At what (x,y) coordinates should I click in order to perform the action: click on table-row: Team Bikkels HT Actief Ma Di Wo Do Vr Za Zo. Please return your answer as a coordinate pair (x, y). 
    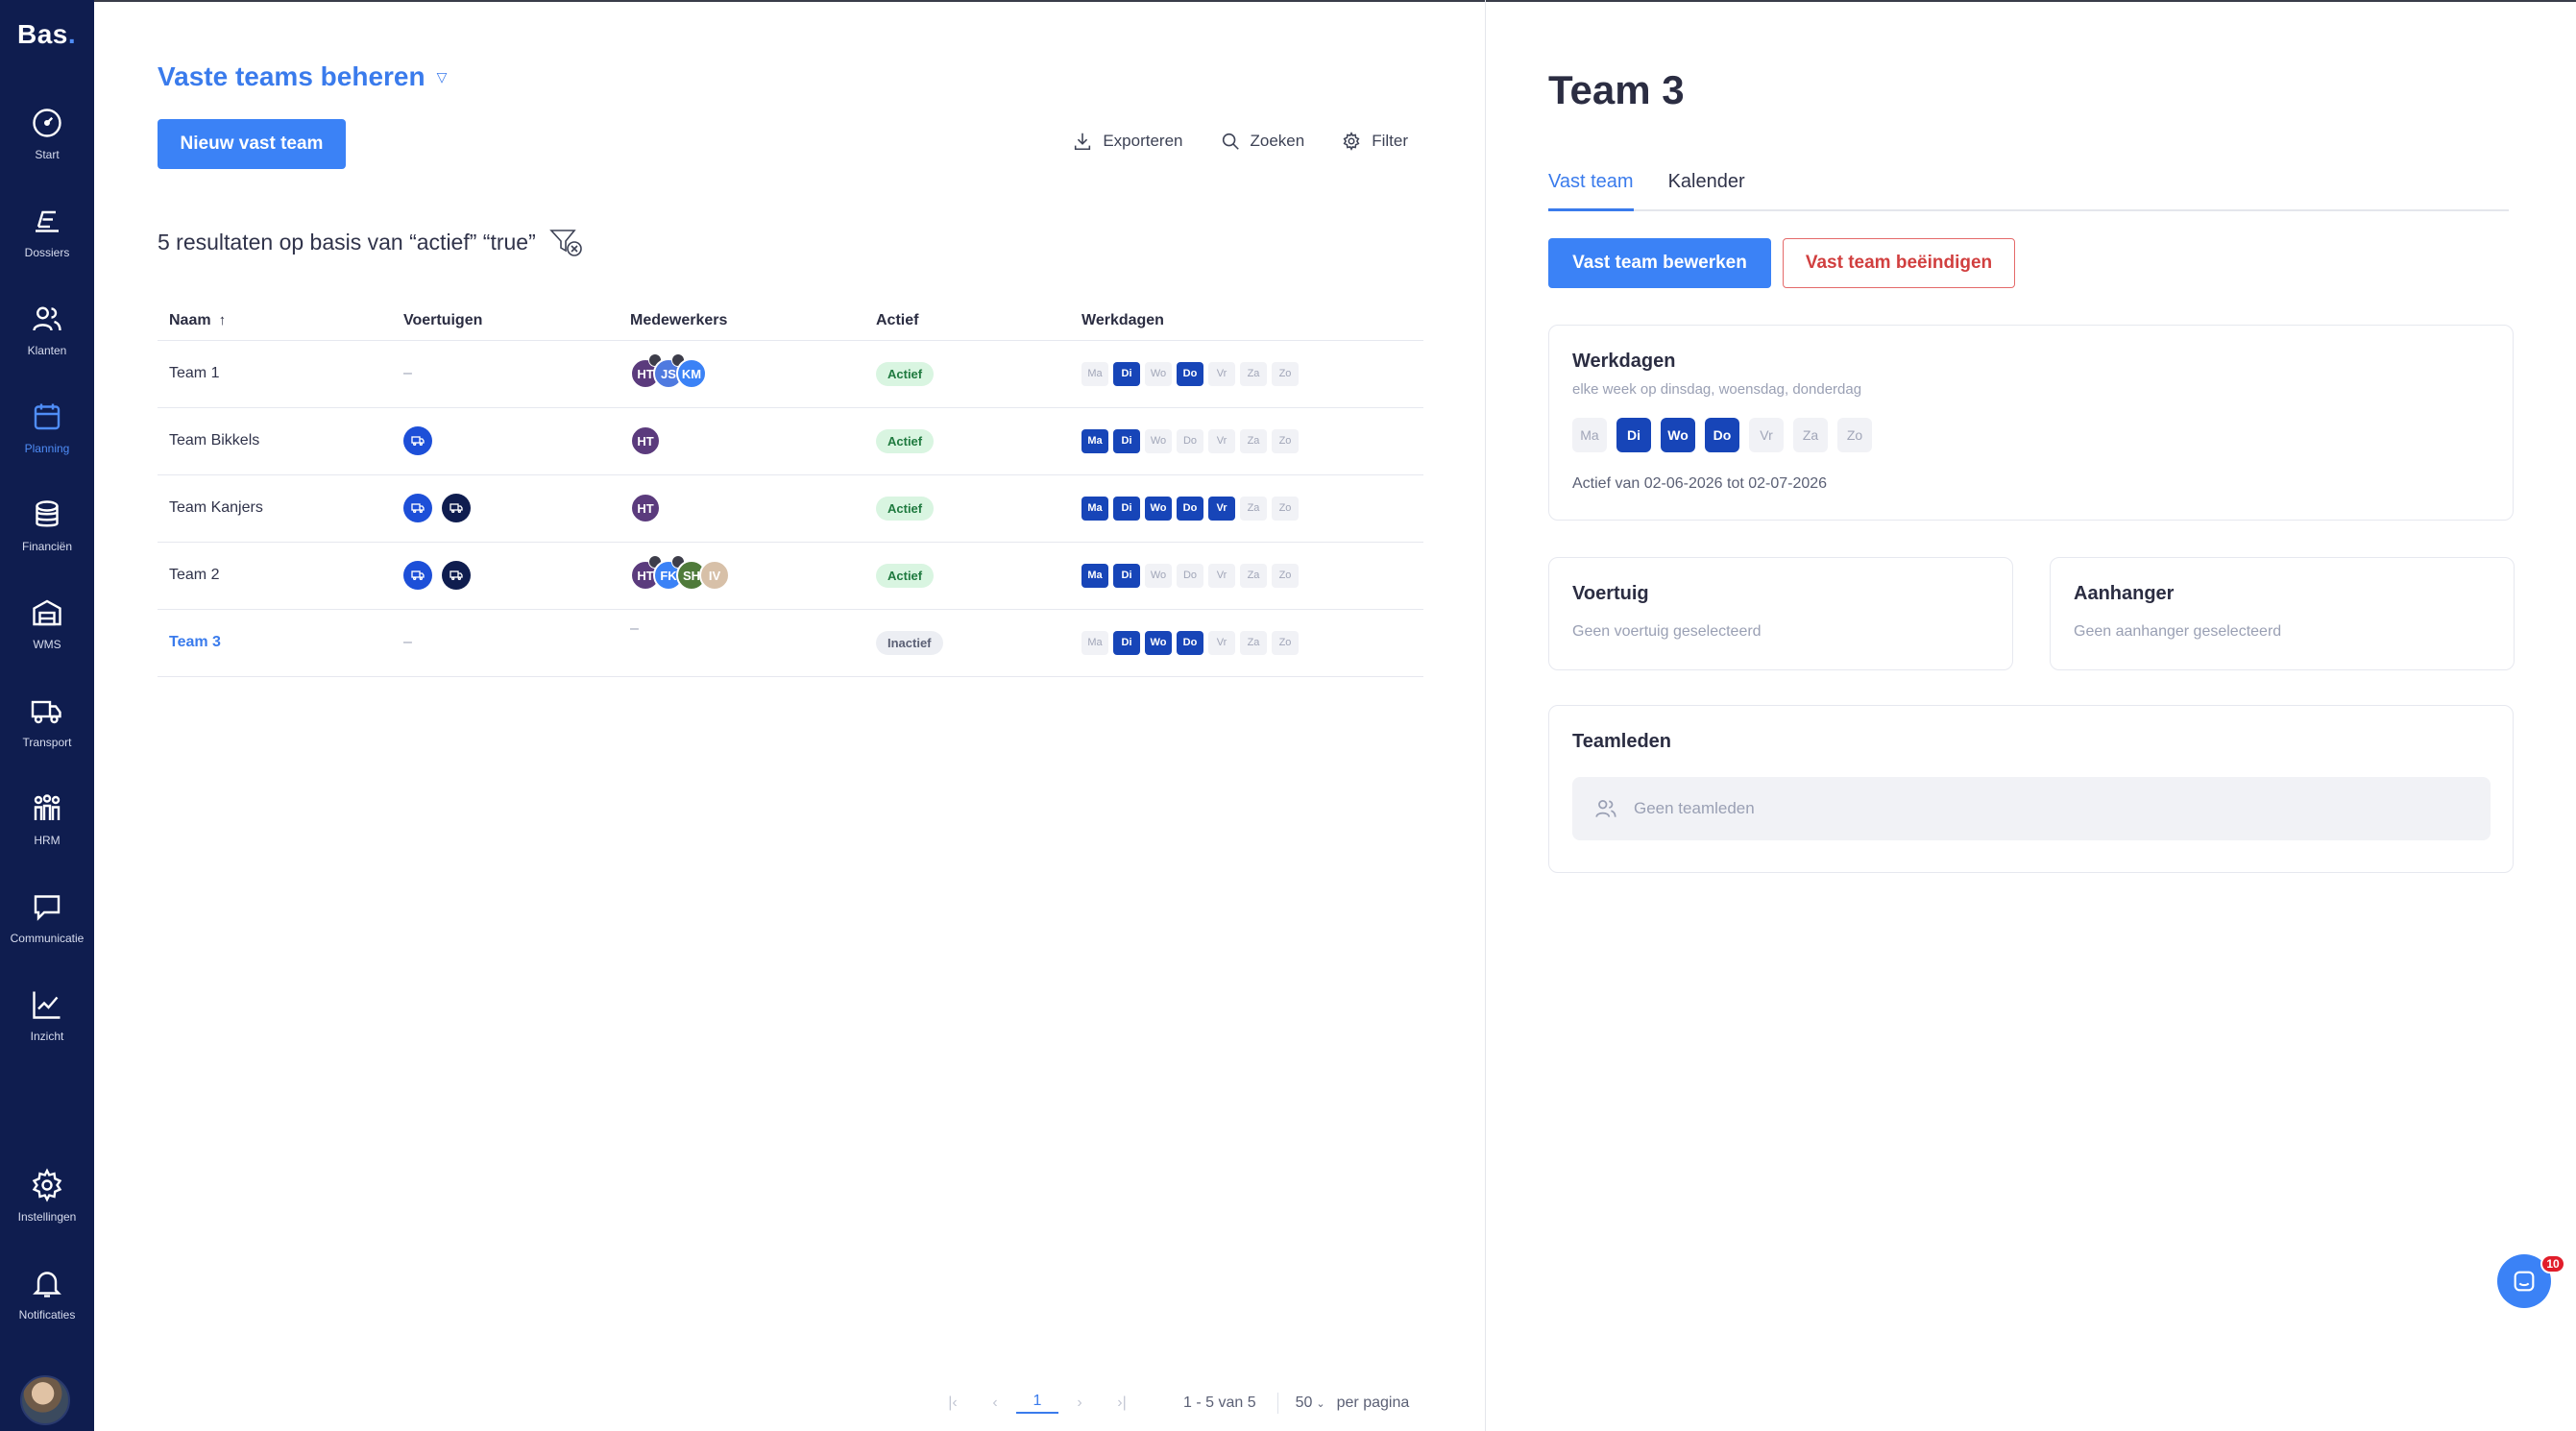
    Looking at the image, I should click on (790, 441).